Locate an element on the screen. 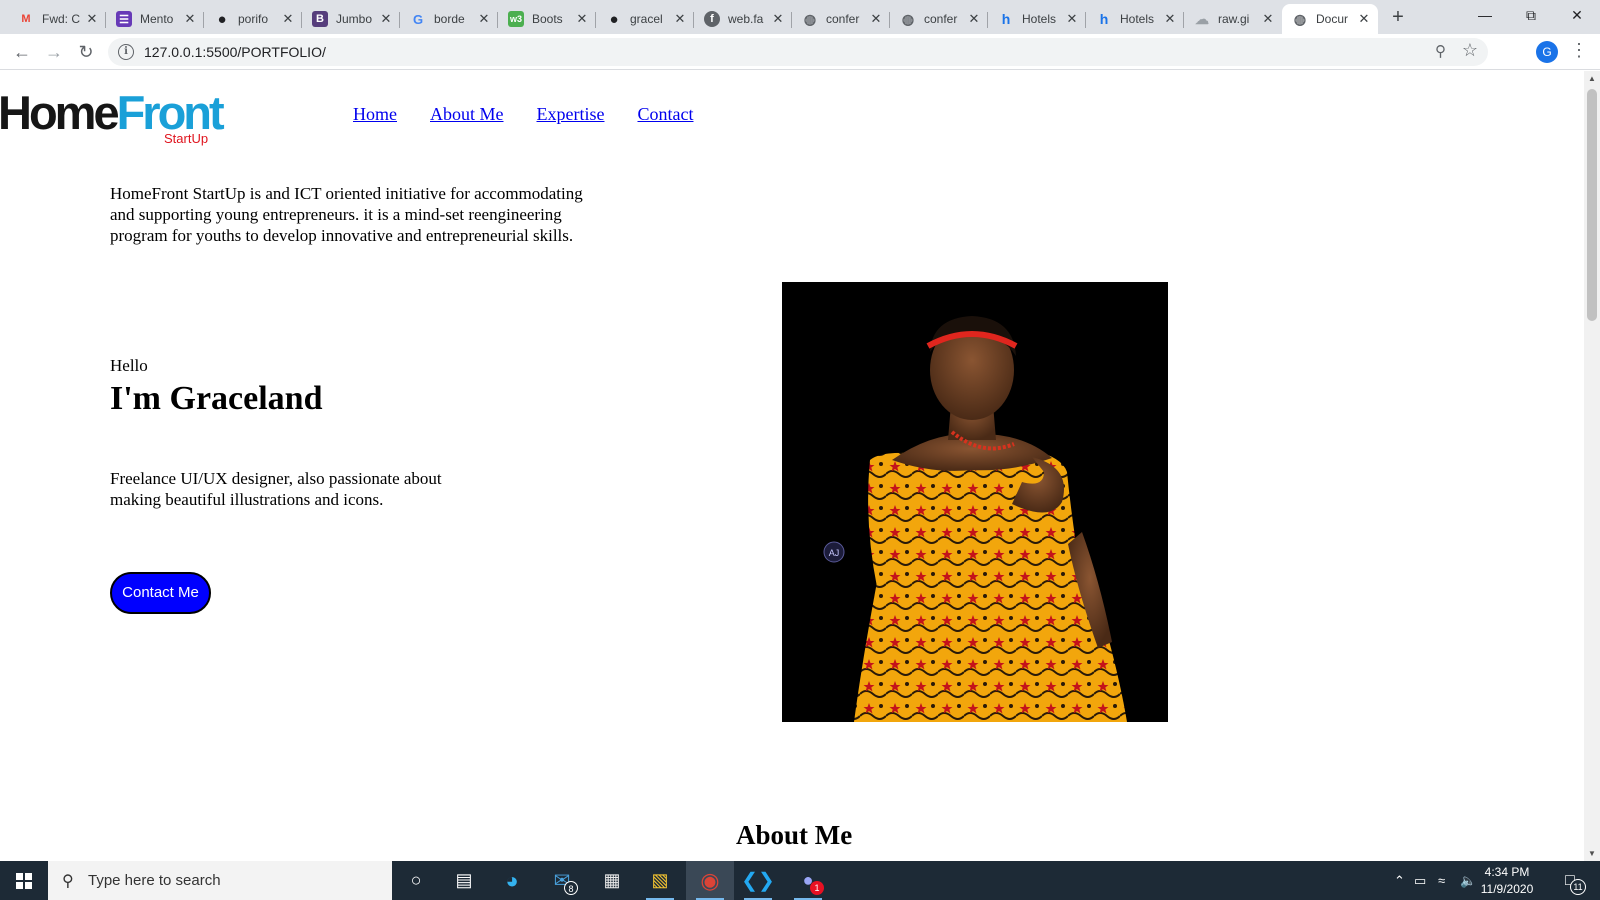 The height and width of the screenshot is (900, 1600). tab-title: gracel is located at coordinates (646, 19).